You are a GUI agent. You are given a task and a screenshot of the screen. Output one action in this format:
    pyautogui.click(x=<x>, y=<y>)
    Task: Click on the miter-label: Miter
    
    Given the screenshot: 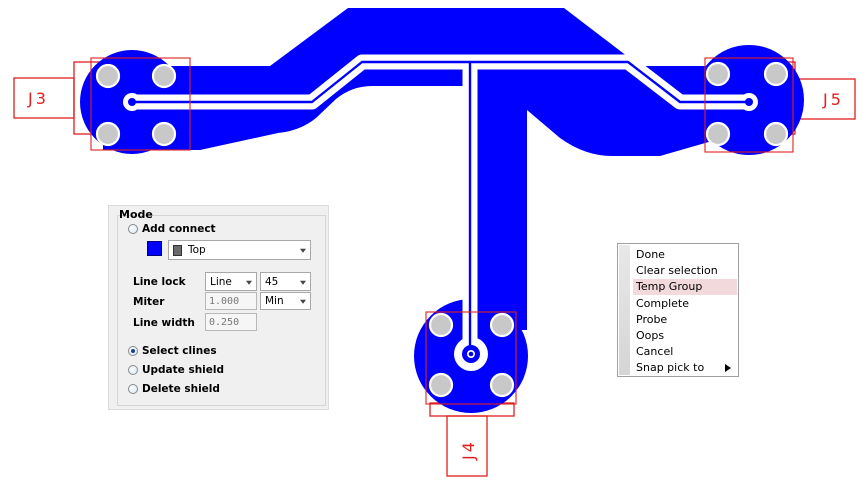 What is the action you would take?
    pyautogui.click(x=149, y=302)
    